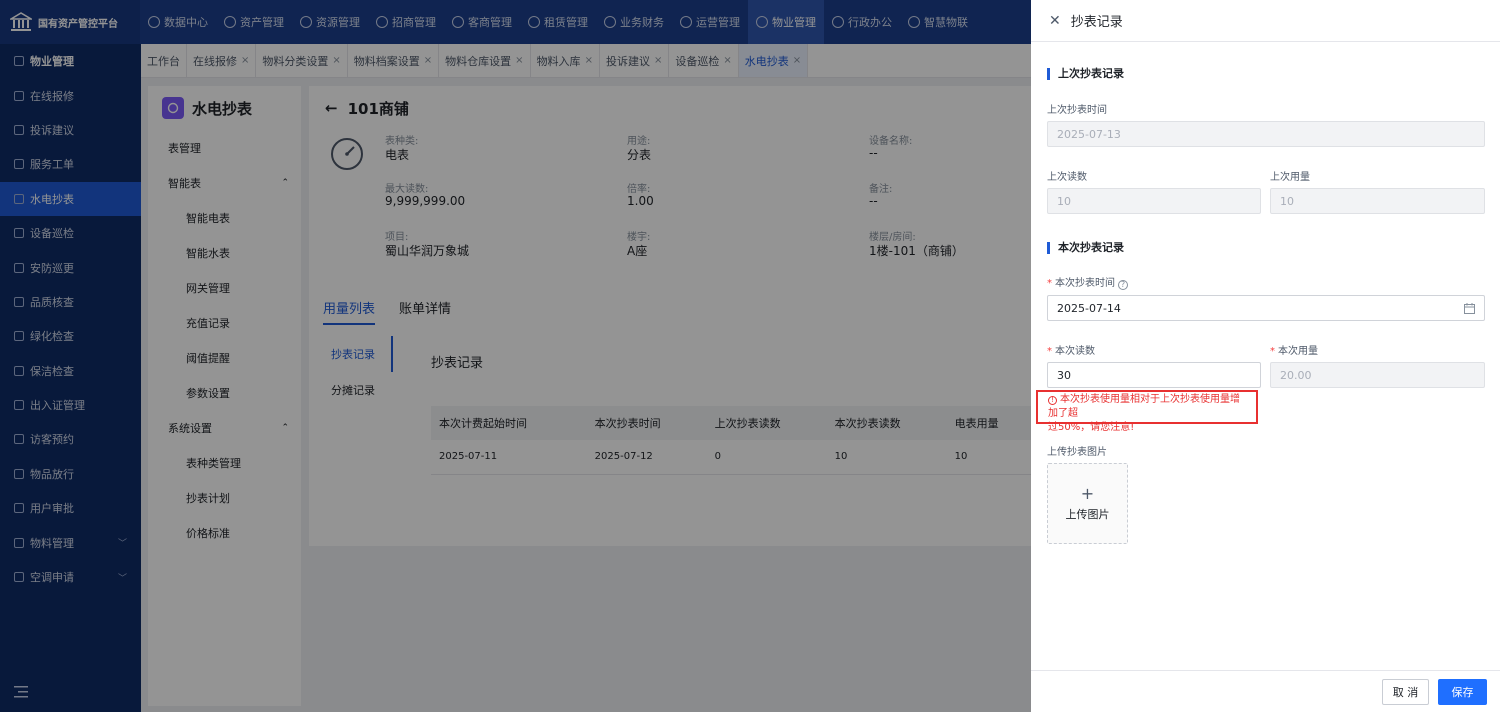 This screenshot has width=1500, height=712. Describe the element at coordinates (1266, 134) in the screenshot. I see `last-time-field: 2025-07-13` at that location.